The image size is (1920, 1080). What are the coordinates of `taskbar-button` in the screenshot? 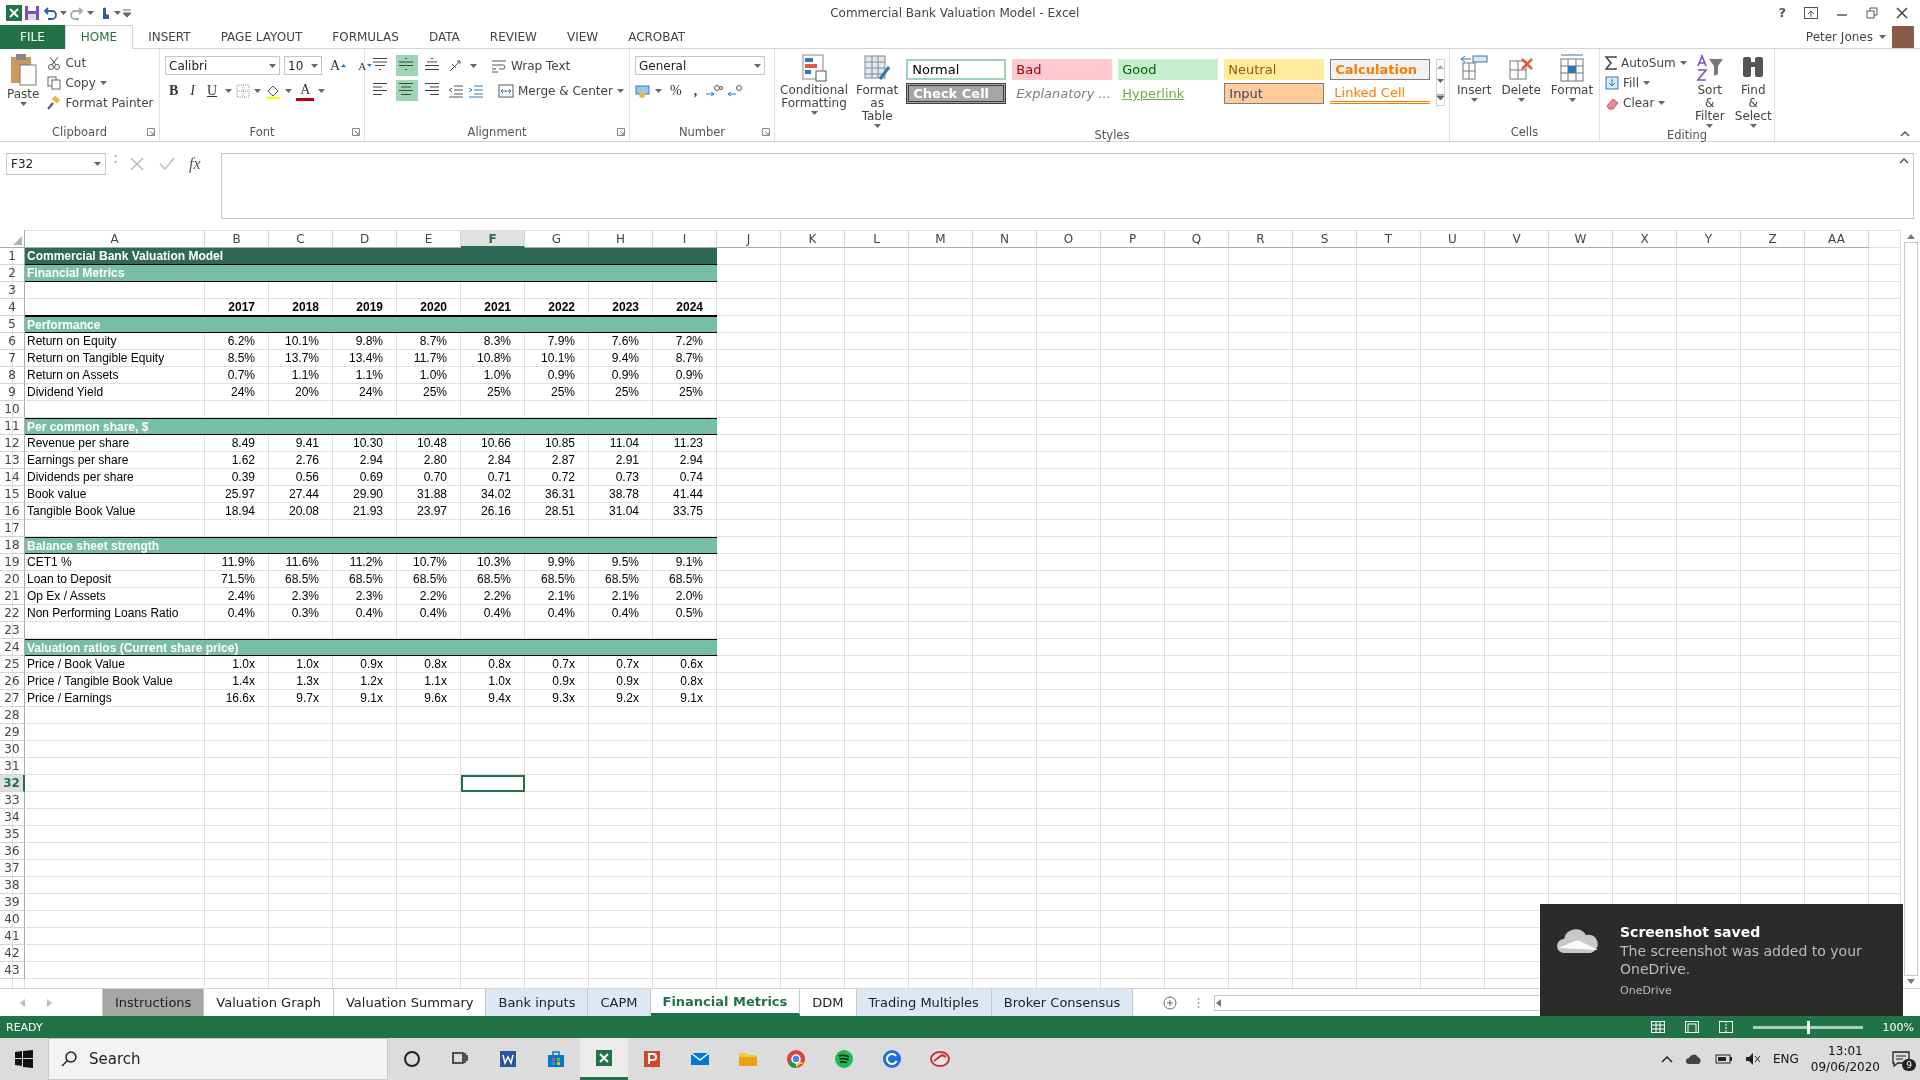 It's located at (604, 1059).